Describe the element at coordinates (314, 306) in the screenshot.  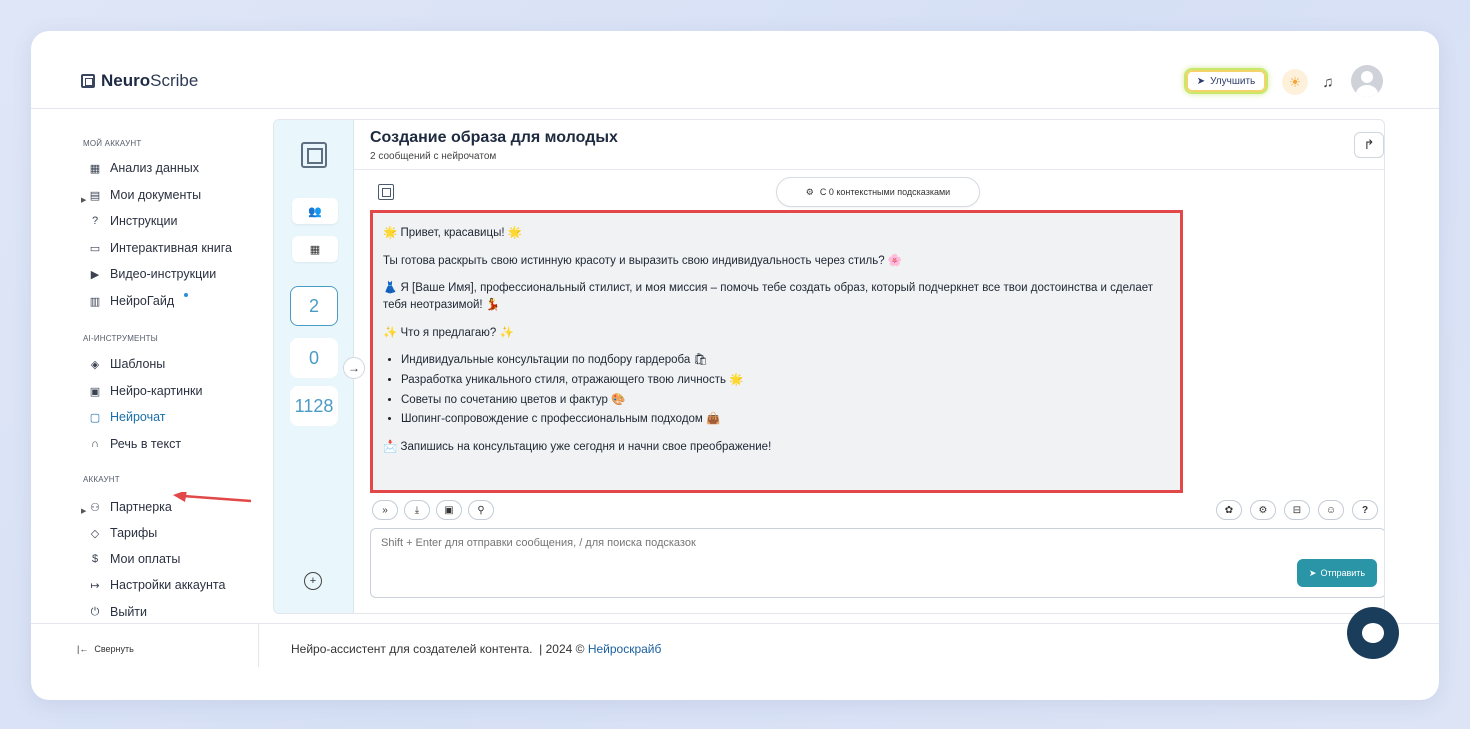
I see `rail-count-selected: 2` at that location.